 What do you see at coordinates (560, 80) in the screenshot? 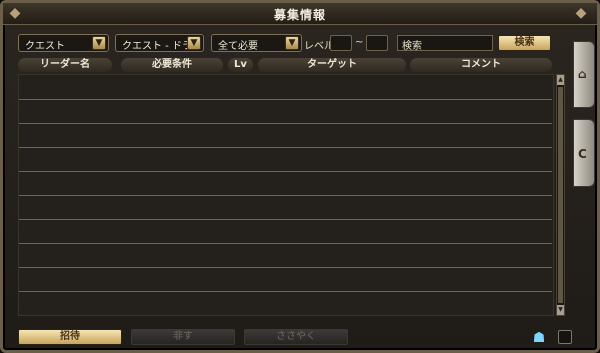
I see `scroll-up-icon: ▲` at bounding box center [560, 80].